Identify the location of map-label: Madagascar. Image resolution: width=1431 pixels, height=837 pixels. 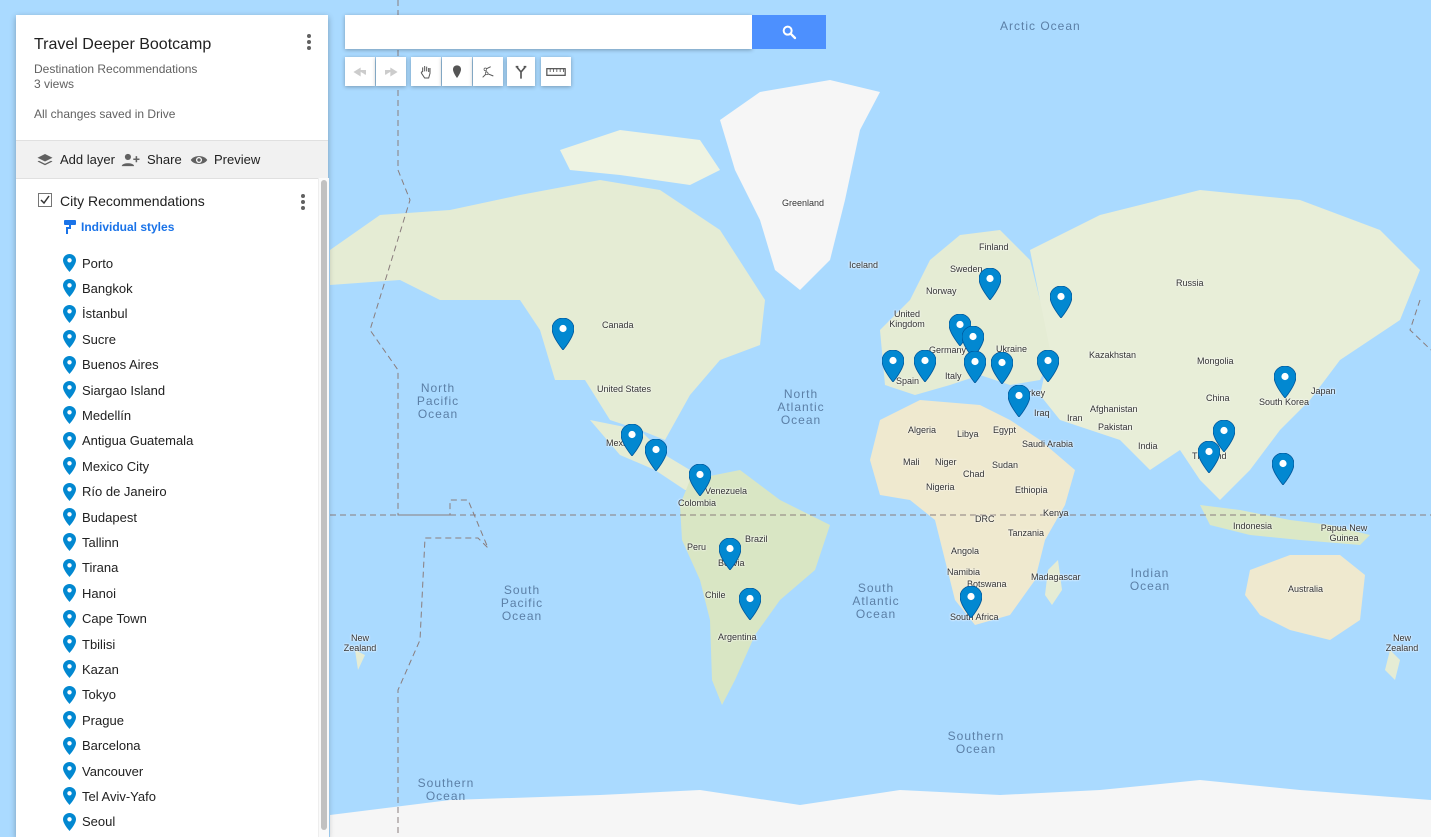
(1056, 577).